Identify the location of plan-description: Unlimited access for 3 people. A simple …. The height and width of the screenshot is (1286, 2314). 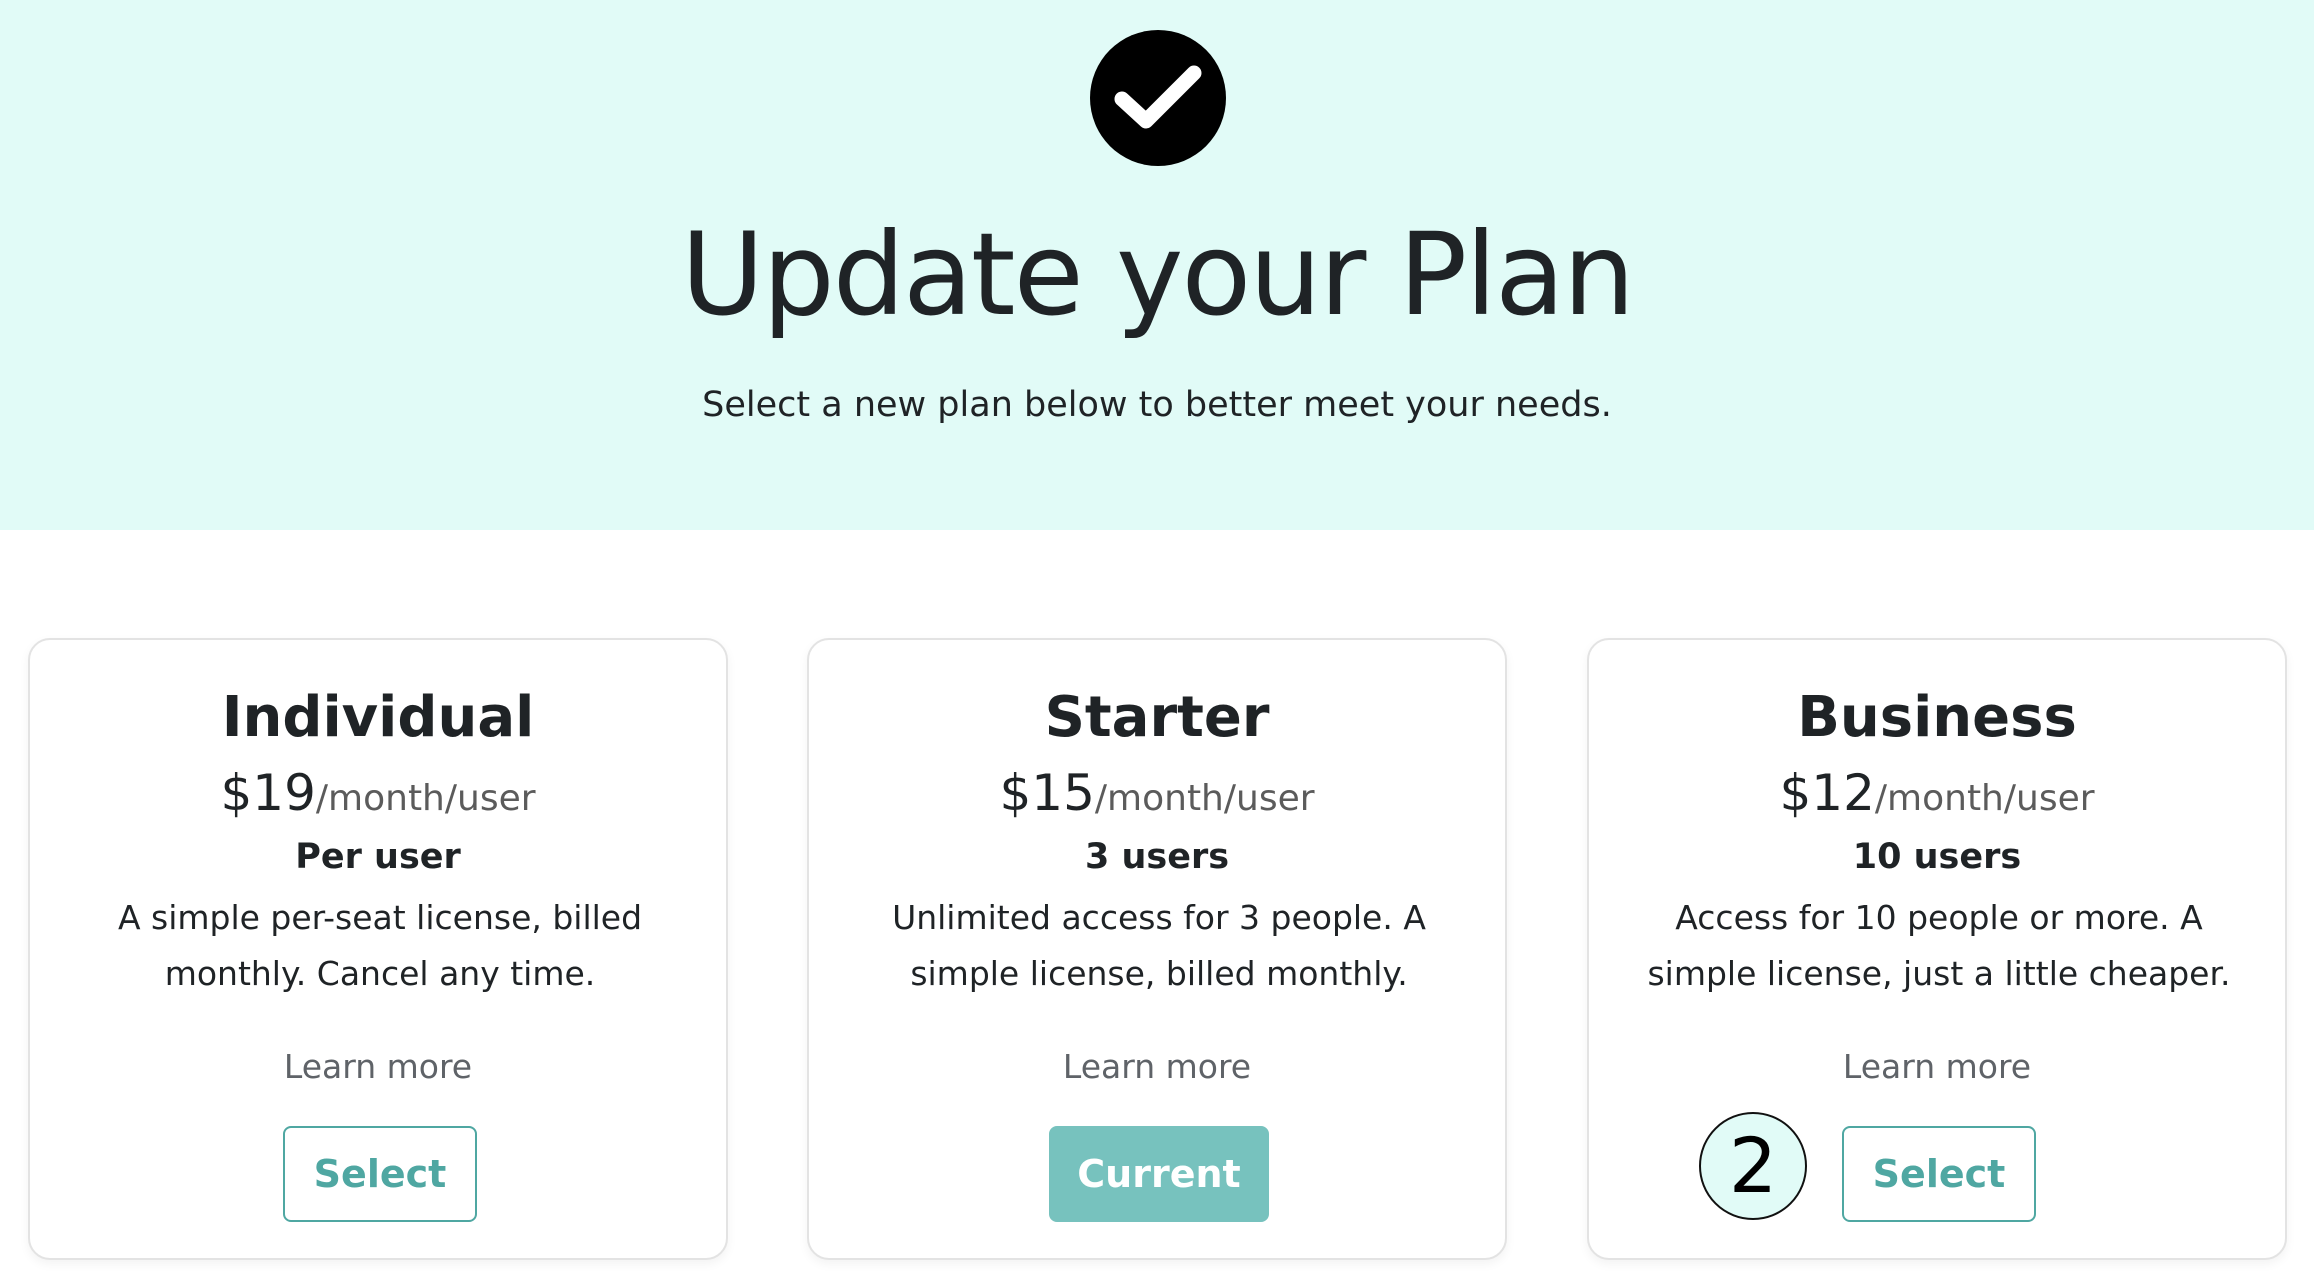
(1159, 945).